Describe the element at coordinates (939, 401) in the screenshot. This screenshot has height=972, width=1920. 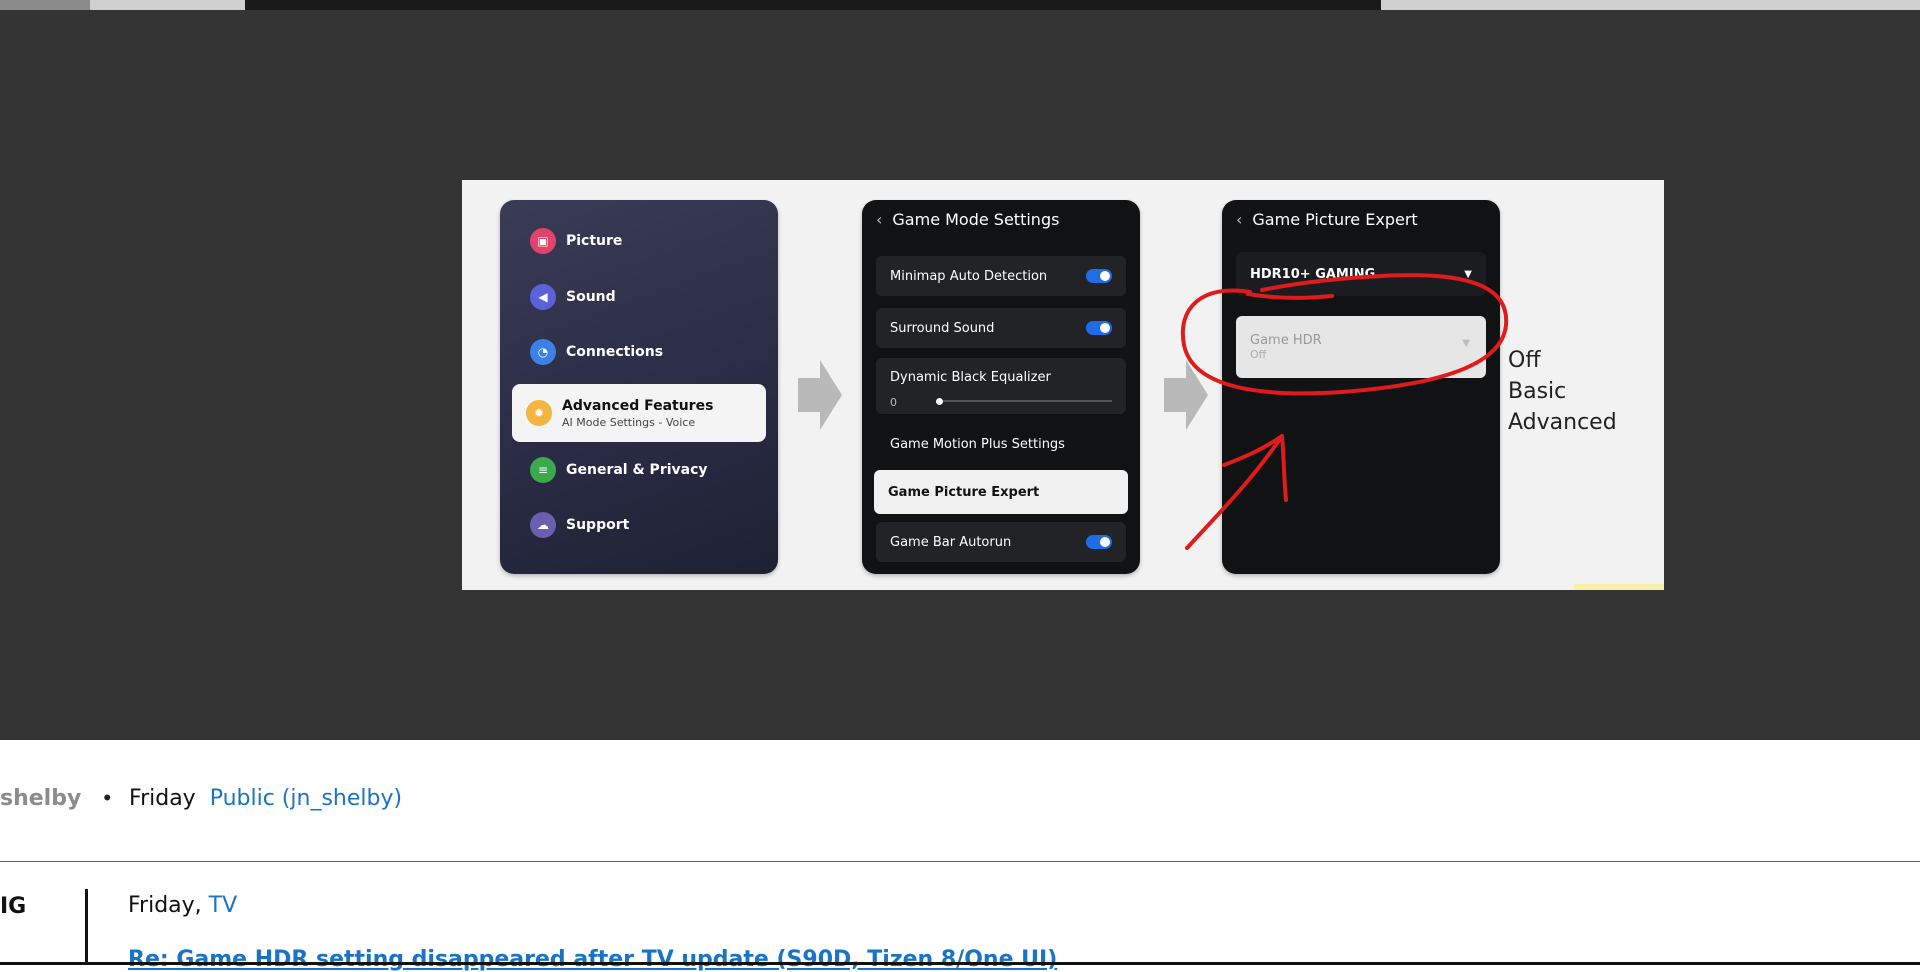
I see `slider-knob` at that location.